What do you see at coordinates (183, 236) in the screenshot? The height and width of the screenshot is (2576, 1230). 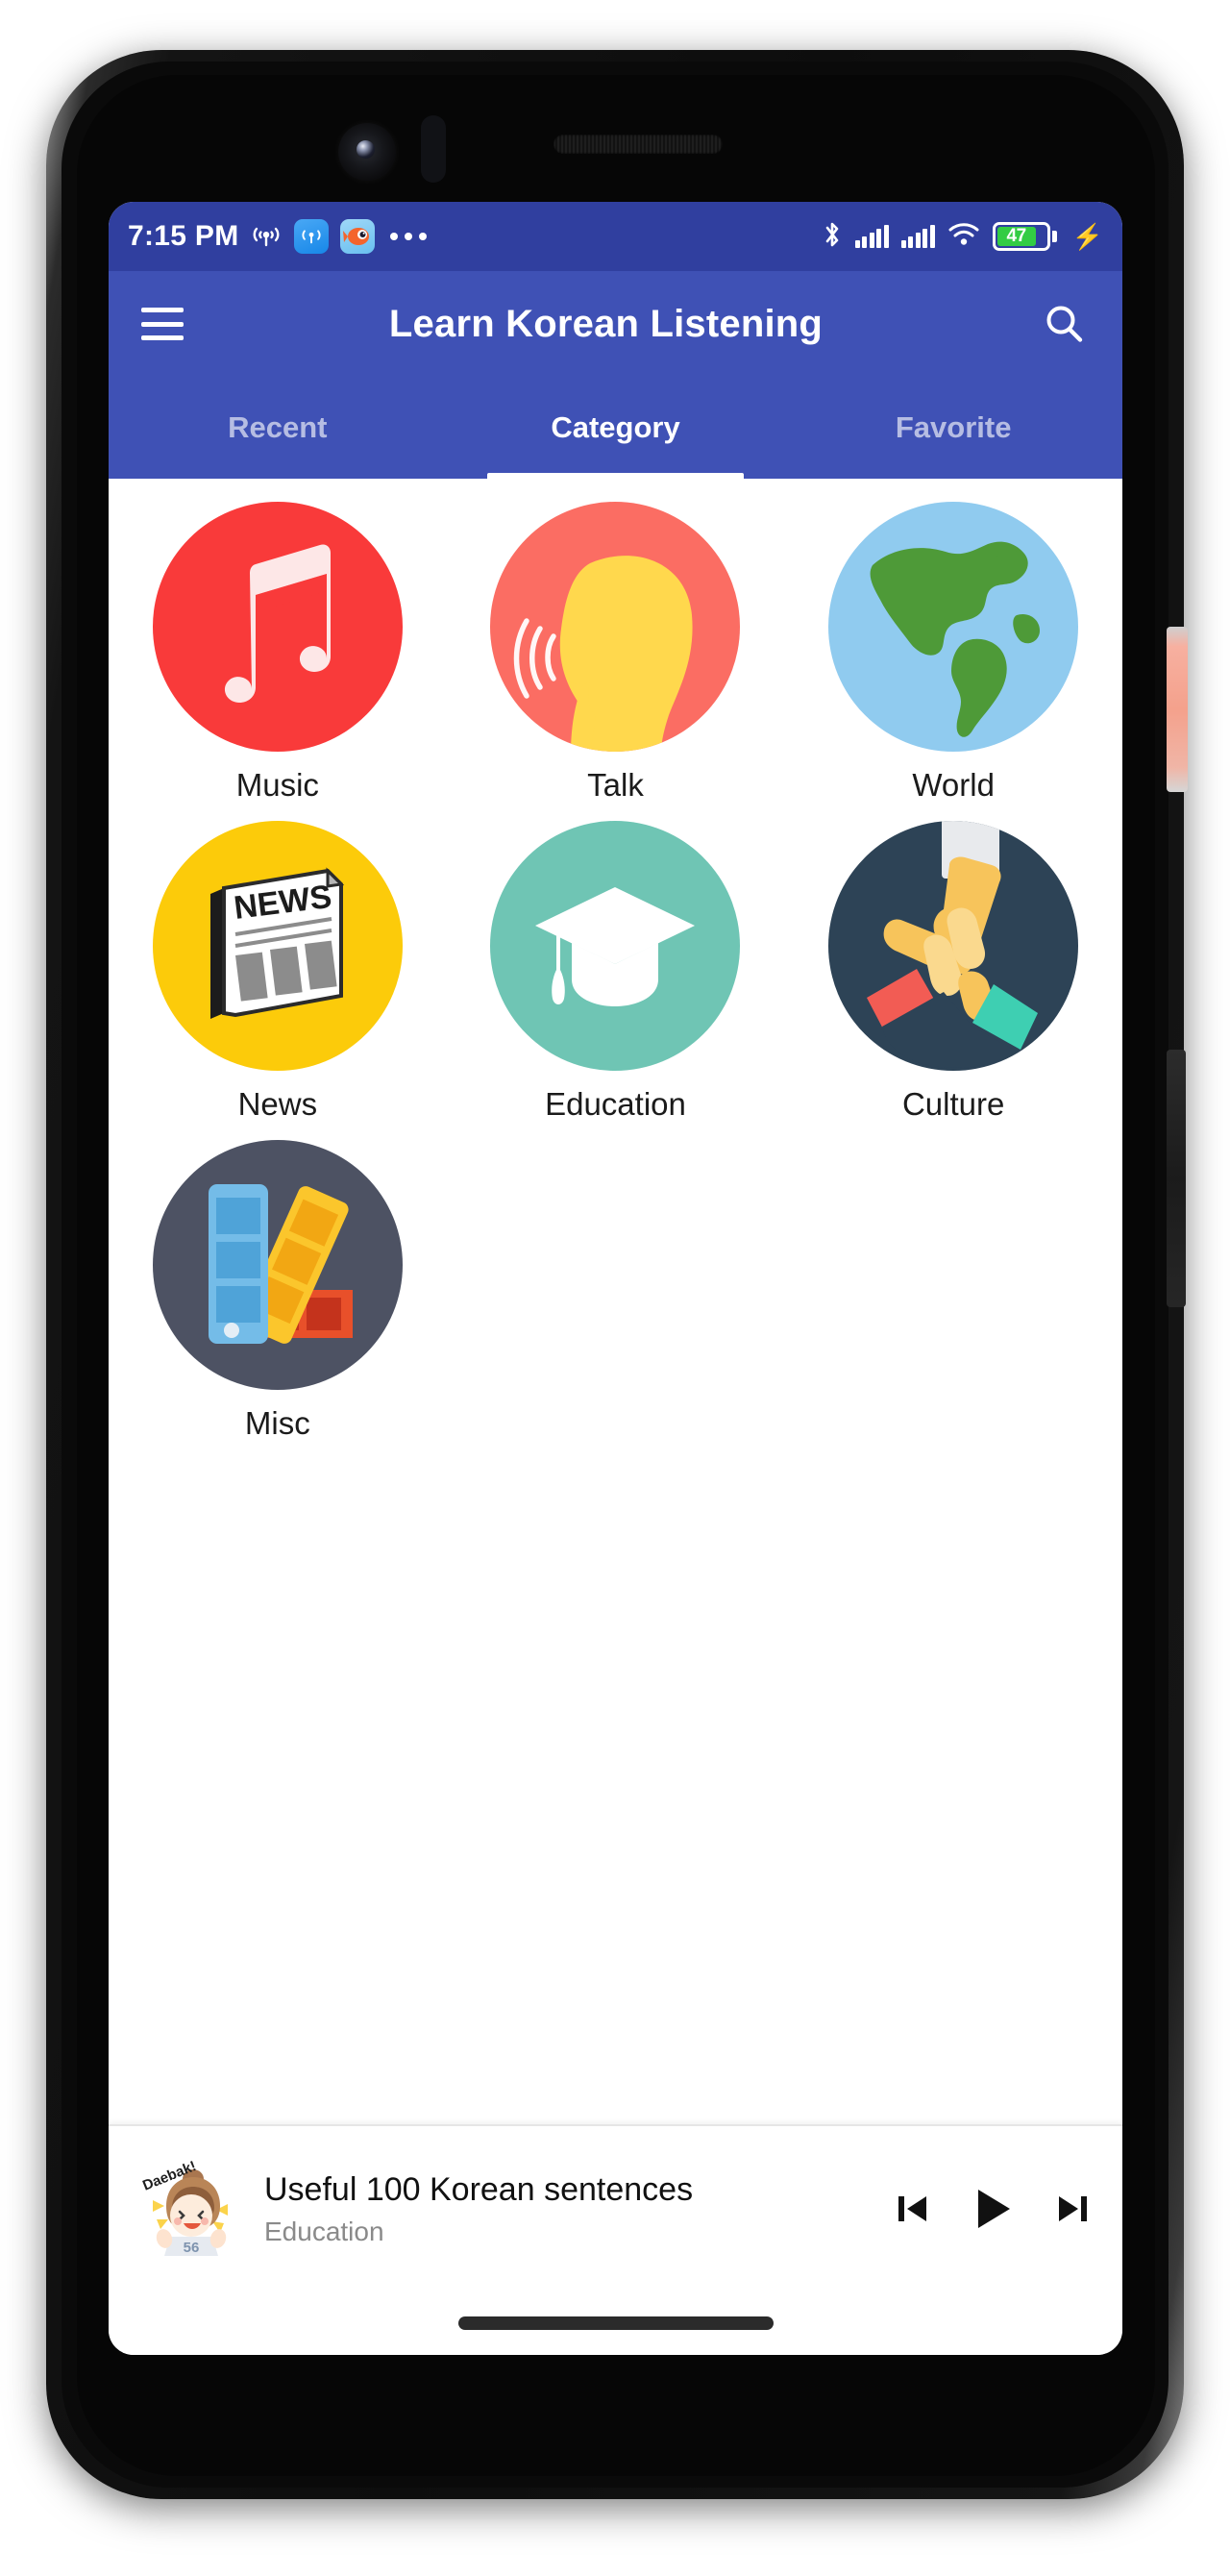 I see `status-bar-clock: 7:15 PM` at bounding box center [183, 236].